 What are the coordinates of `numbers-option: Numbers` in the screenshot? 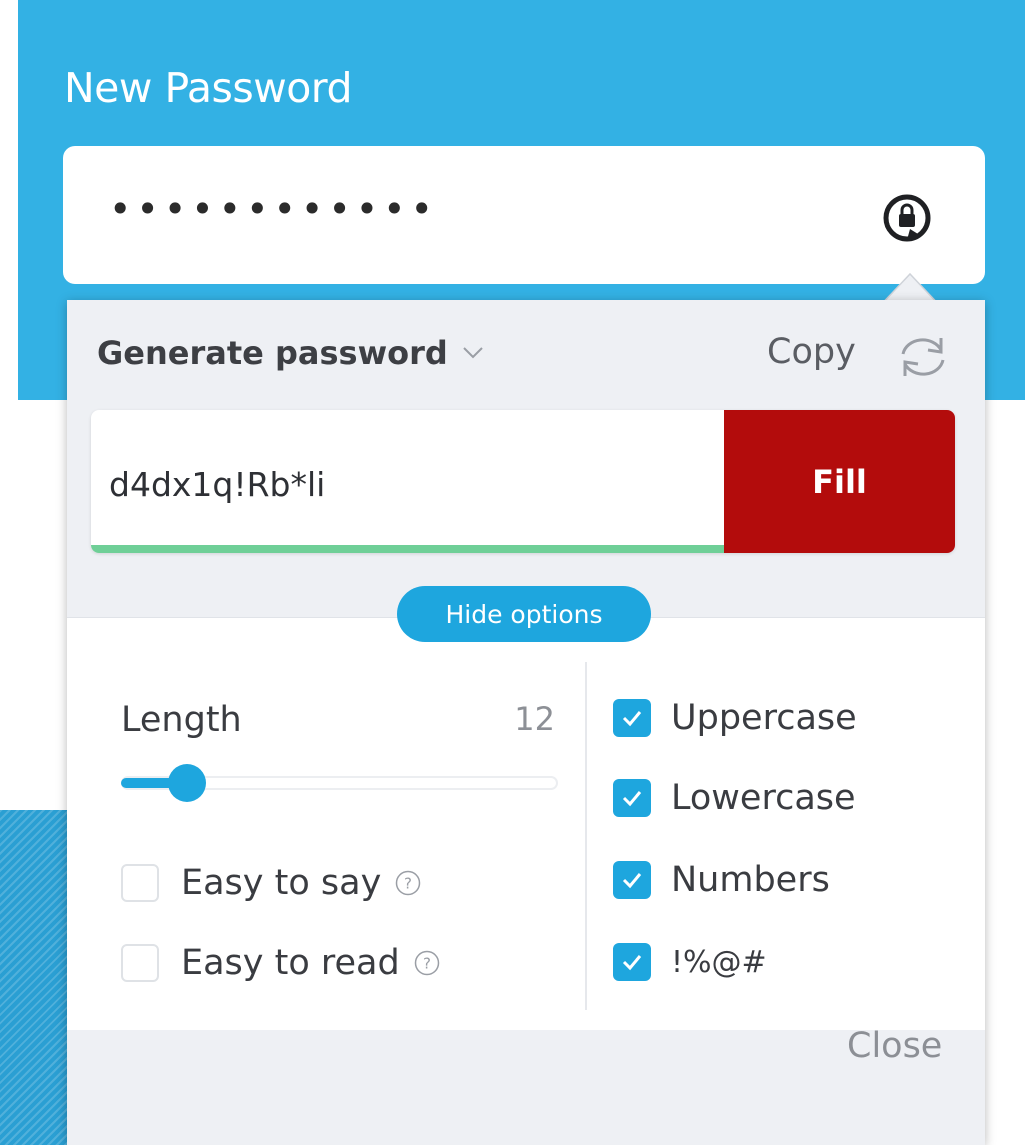 It's located at (721, 880).